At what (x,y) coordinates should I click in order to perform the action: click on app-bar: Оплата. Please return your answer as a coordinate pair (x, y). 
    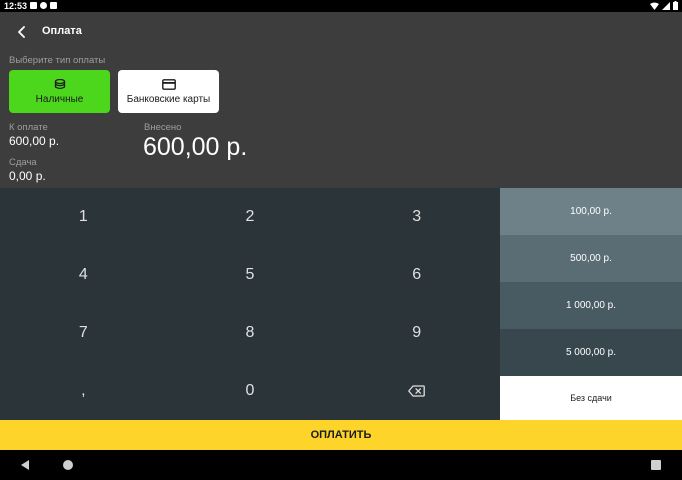
    Looking at the image, I should click on (341, 32).